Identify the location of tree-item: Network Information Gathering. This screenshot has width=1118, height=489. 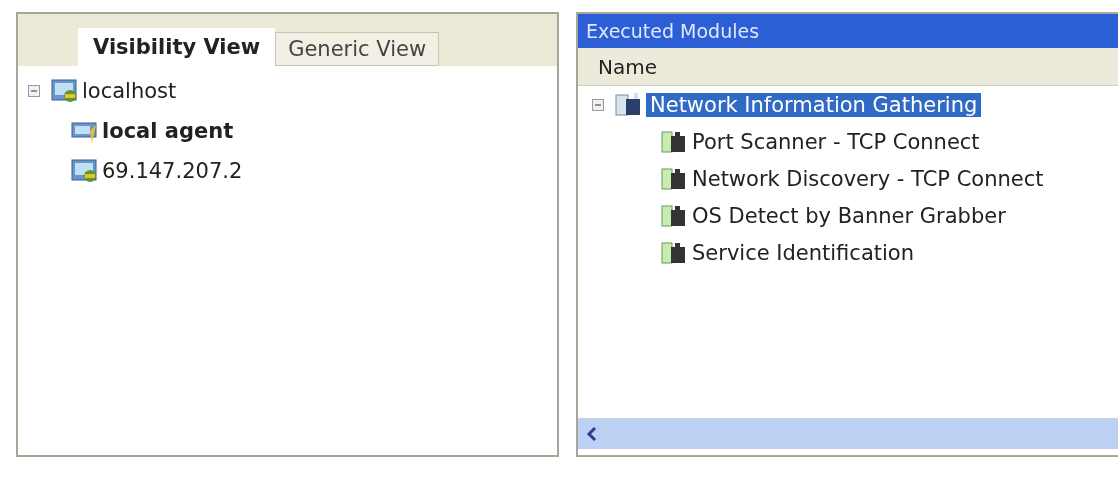
(814, 105).